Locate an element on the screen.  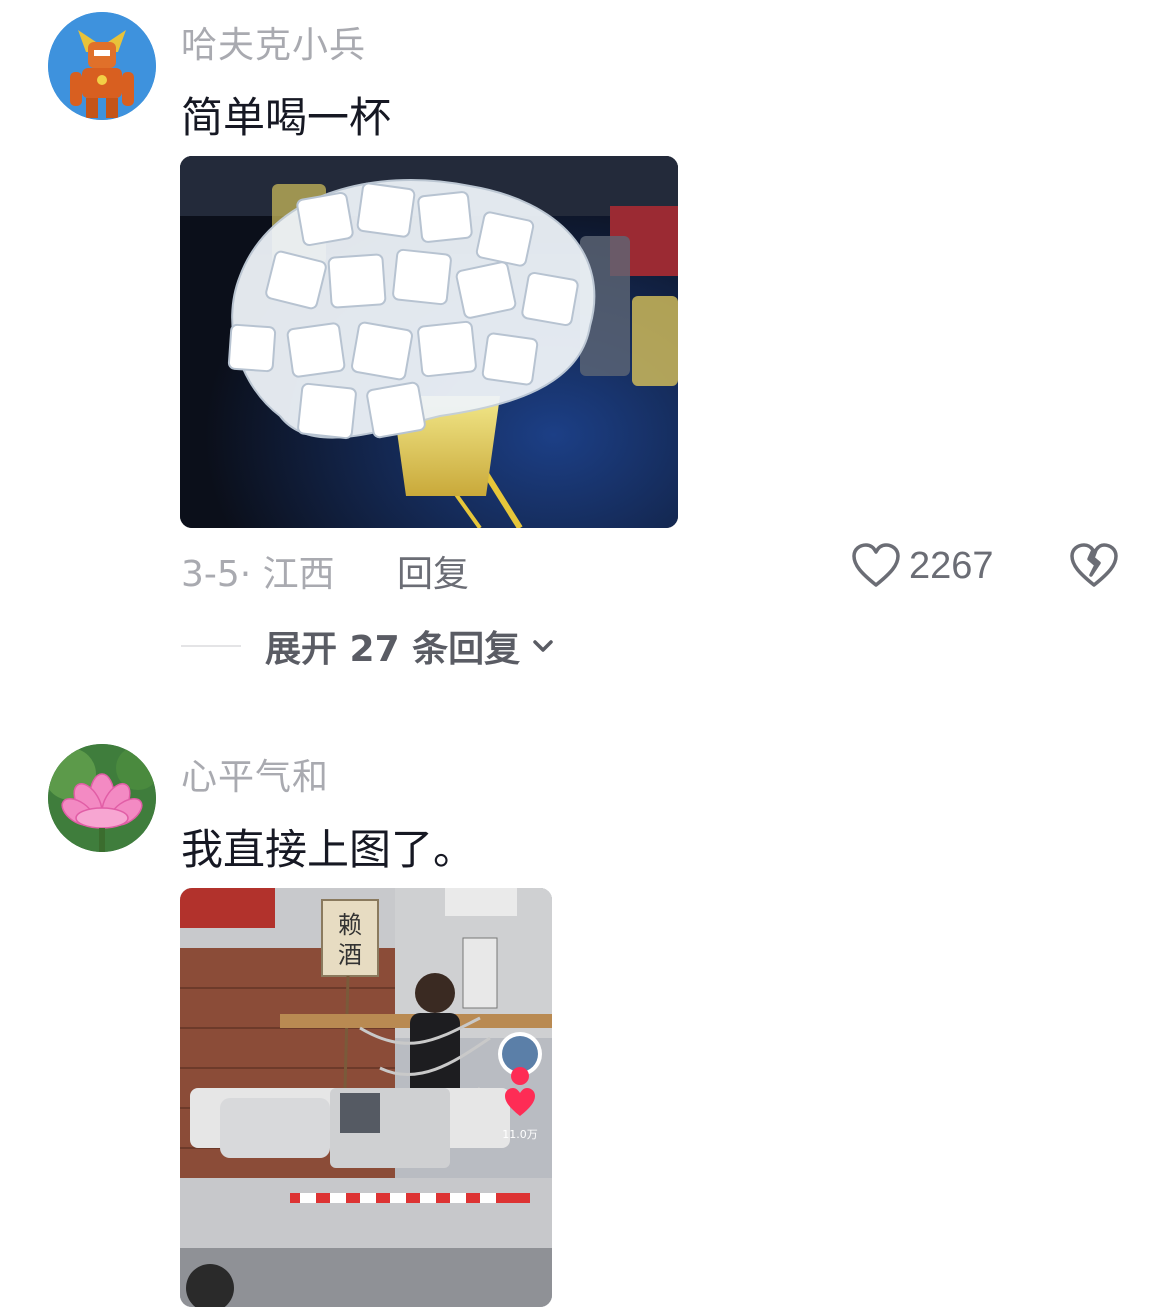
robot-avatar-icon is located at coordinates (102, 66).